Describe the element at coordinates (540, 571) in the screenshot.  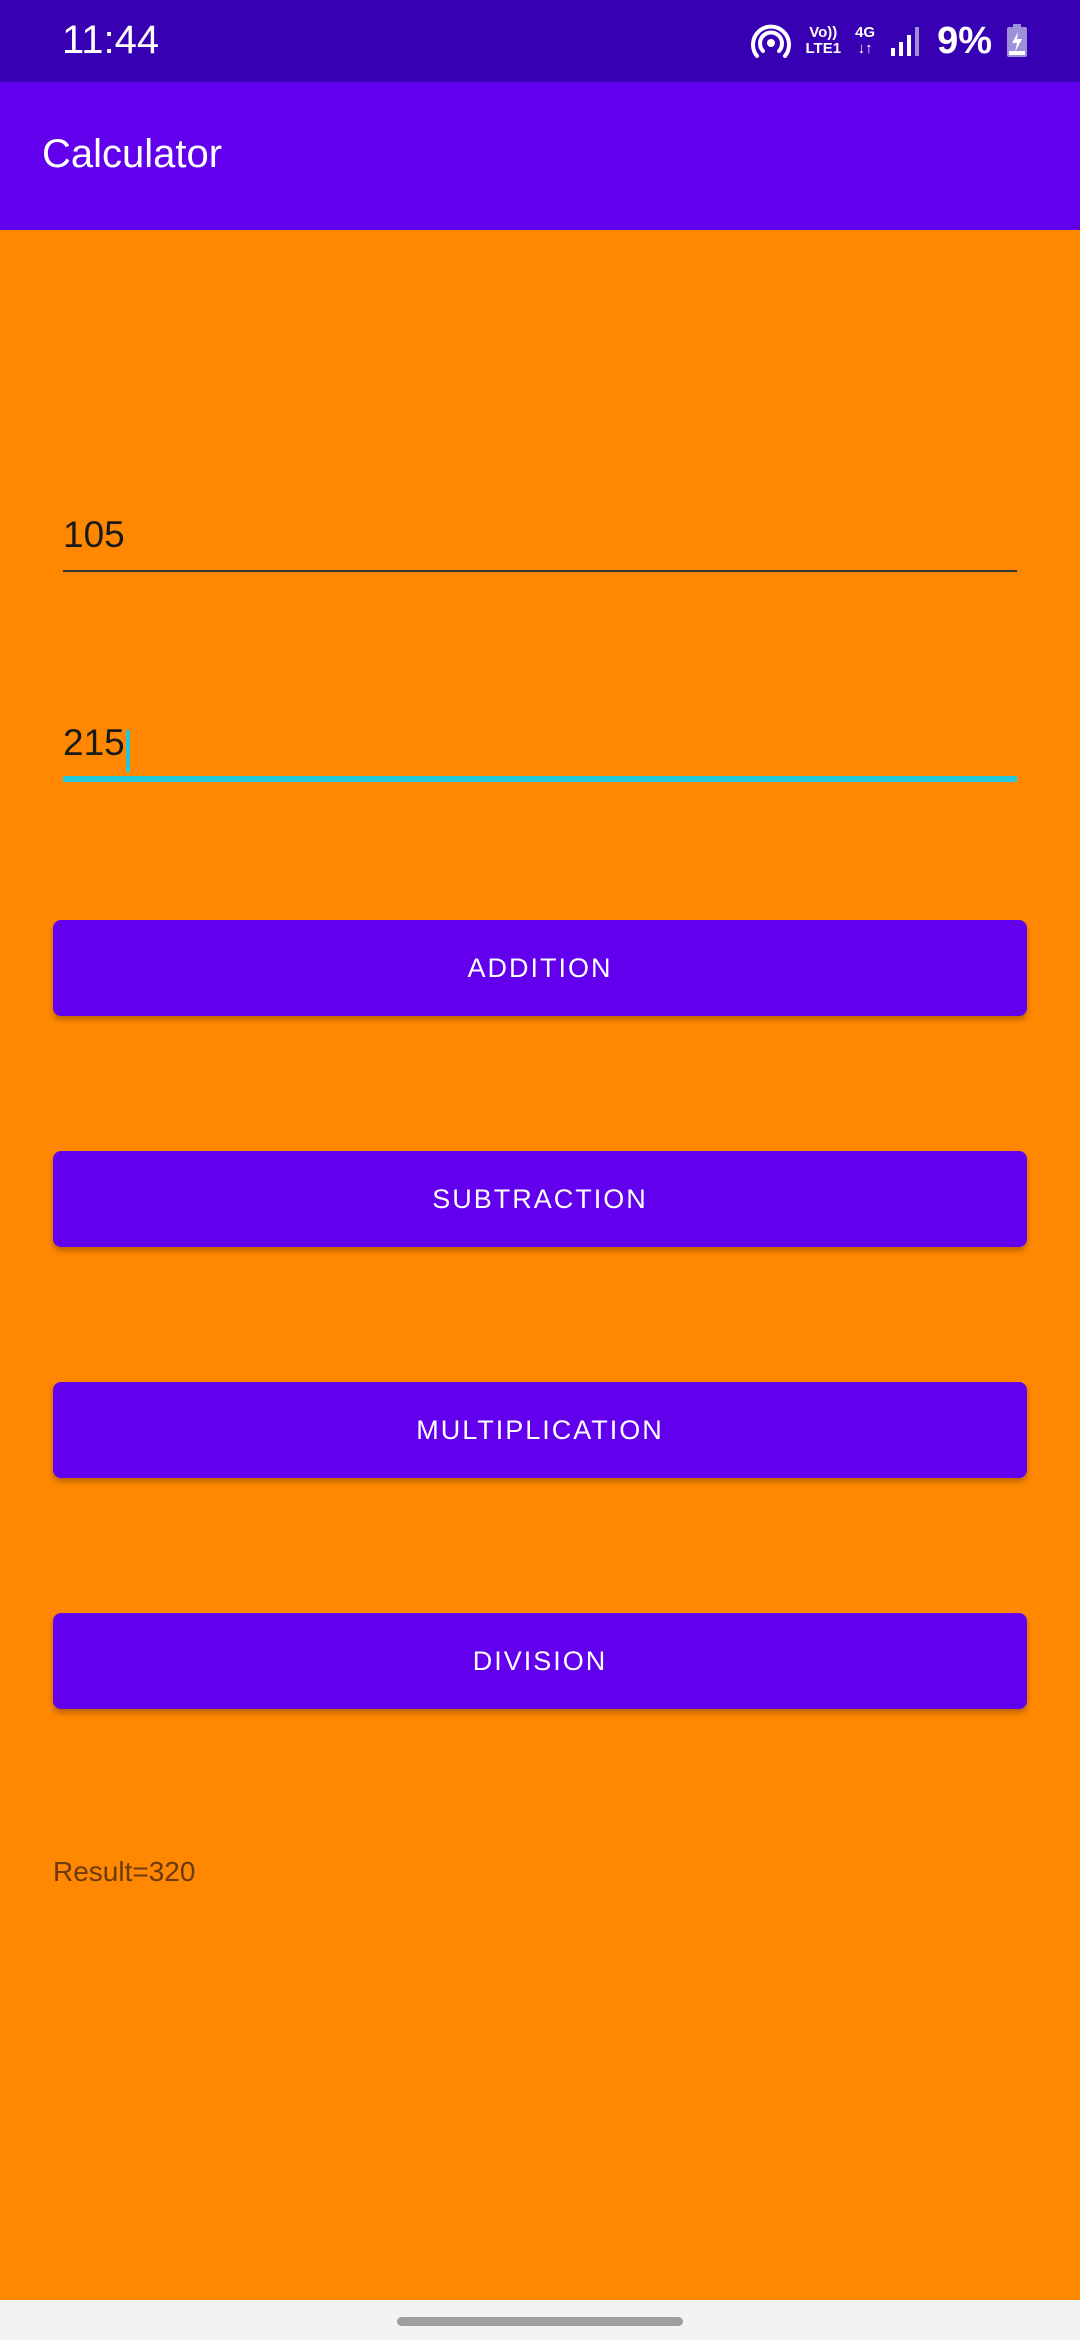
I see `first-number-underline` at that location.